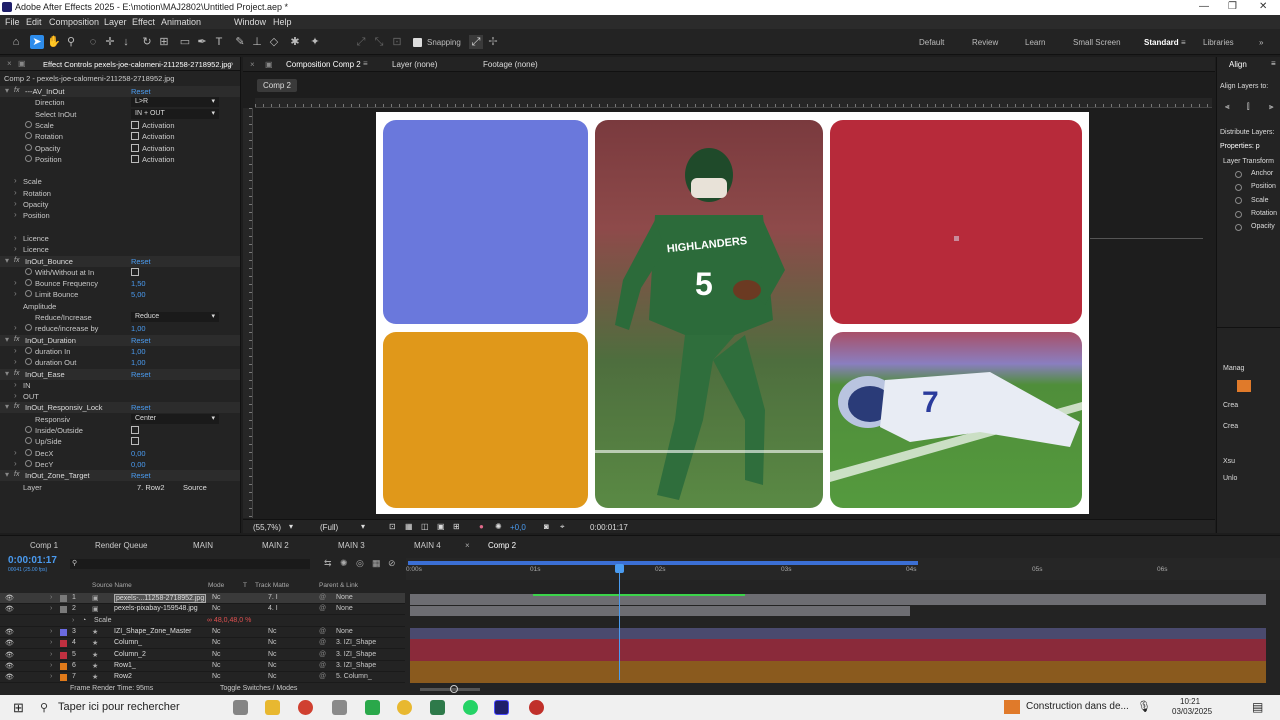 The image size is (1280, 720). Describe the element at coordinates (931, 42) in the screenshot. I see `workspace-default: Default` at that location.